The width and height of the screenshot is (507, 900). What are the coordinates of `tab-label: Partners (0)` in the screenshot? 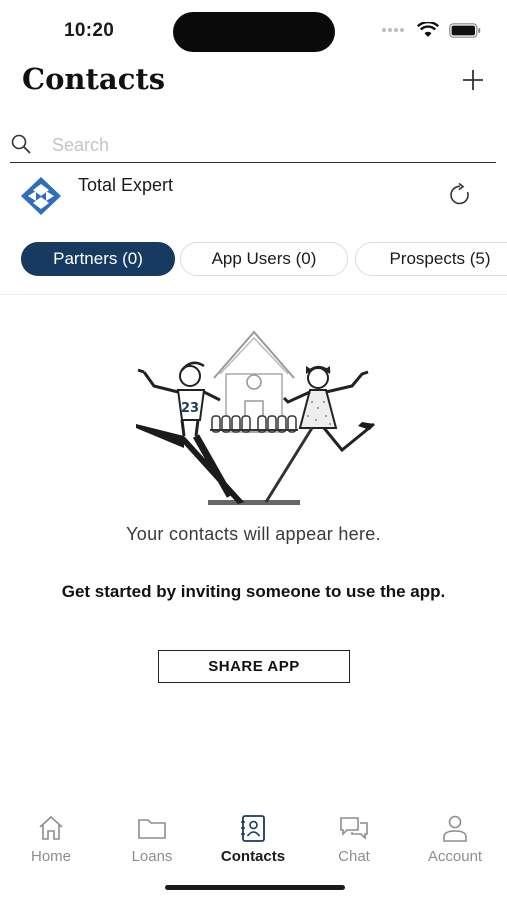 It's located at (98, 258).